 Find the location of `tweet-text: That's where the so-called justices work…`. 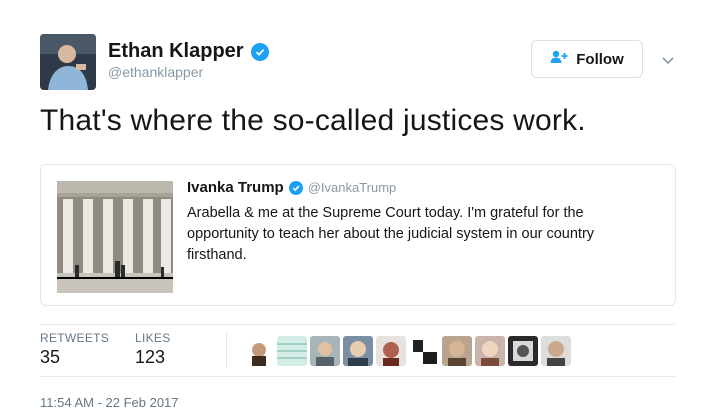

tweet-text: That's where the so-called justices work… is located at coordinates (313, 120).